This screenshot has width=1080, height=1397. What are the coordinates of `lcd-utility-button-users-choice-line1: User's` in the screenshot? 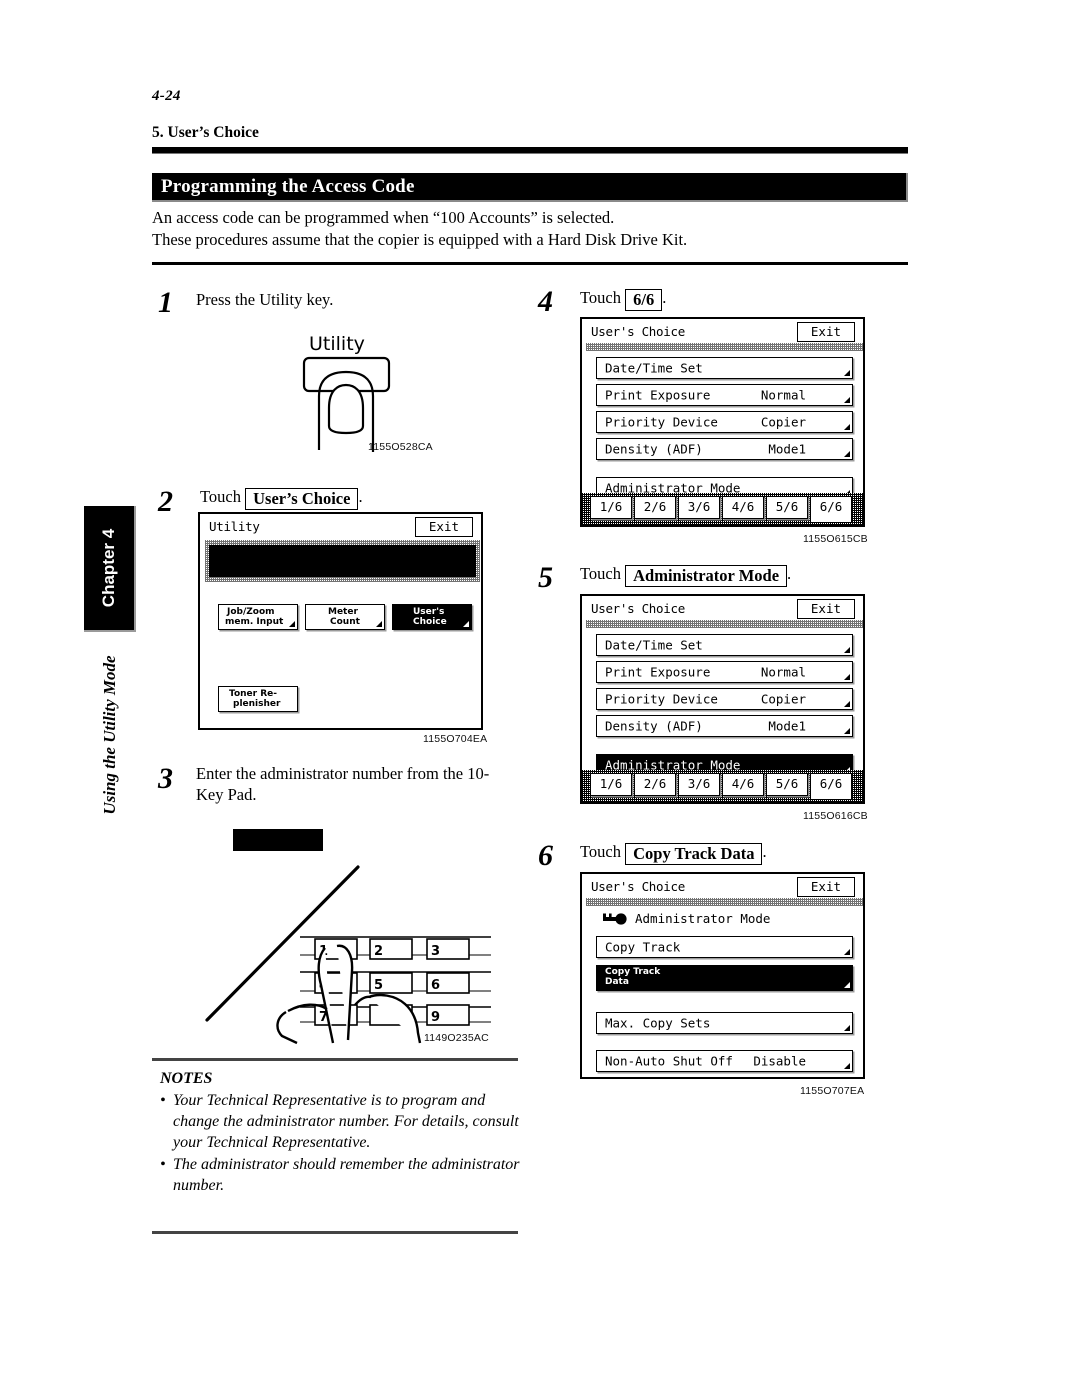 It's located at (429, 612).